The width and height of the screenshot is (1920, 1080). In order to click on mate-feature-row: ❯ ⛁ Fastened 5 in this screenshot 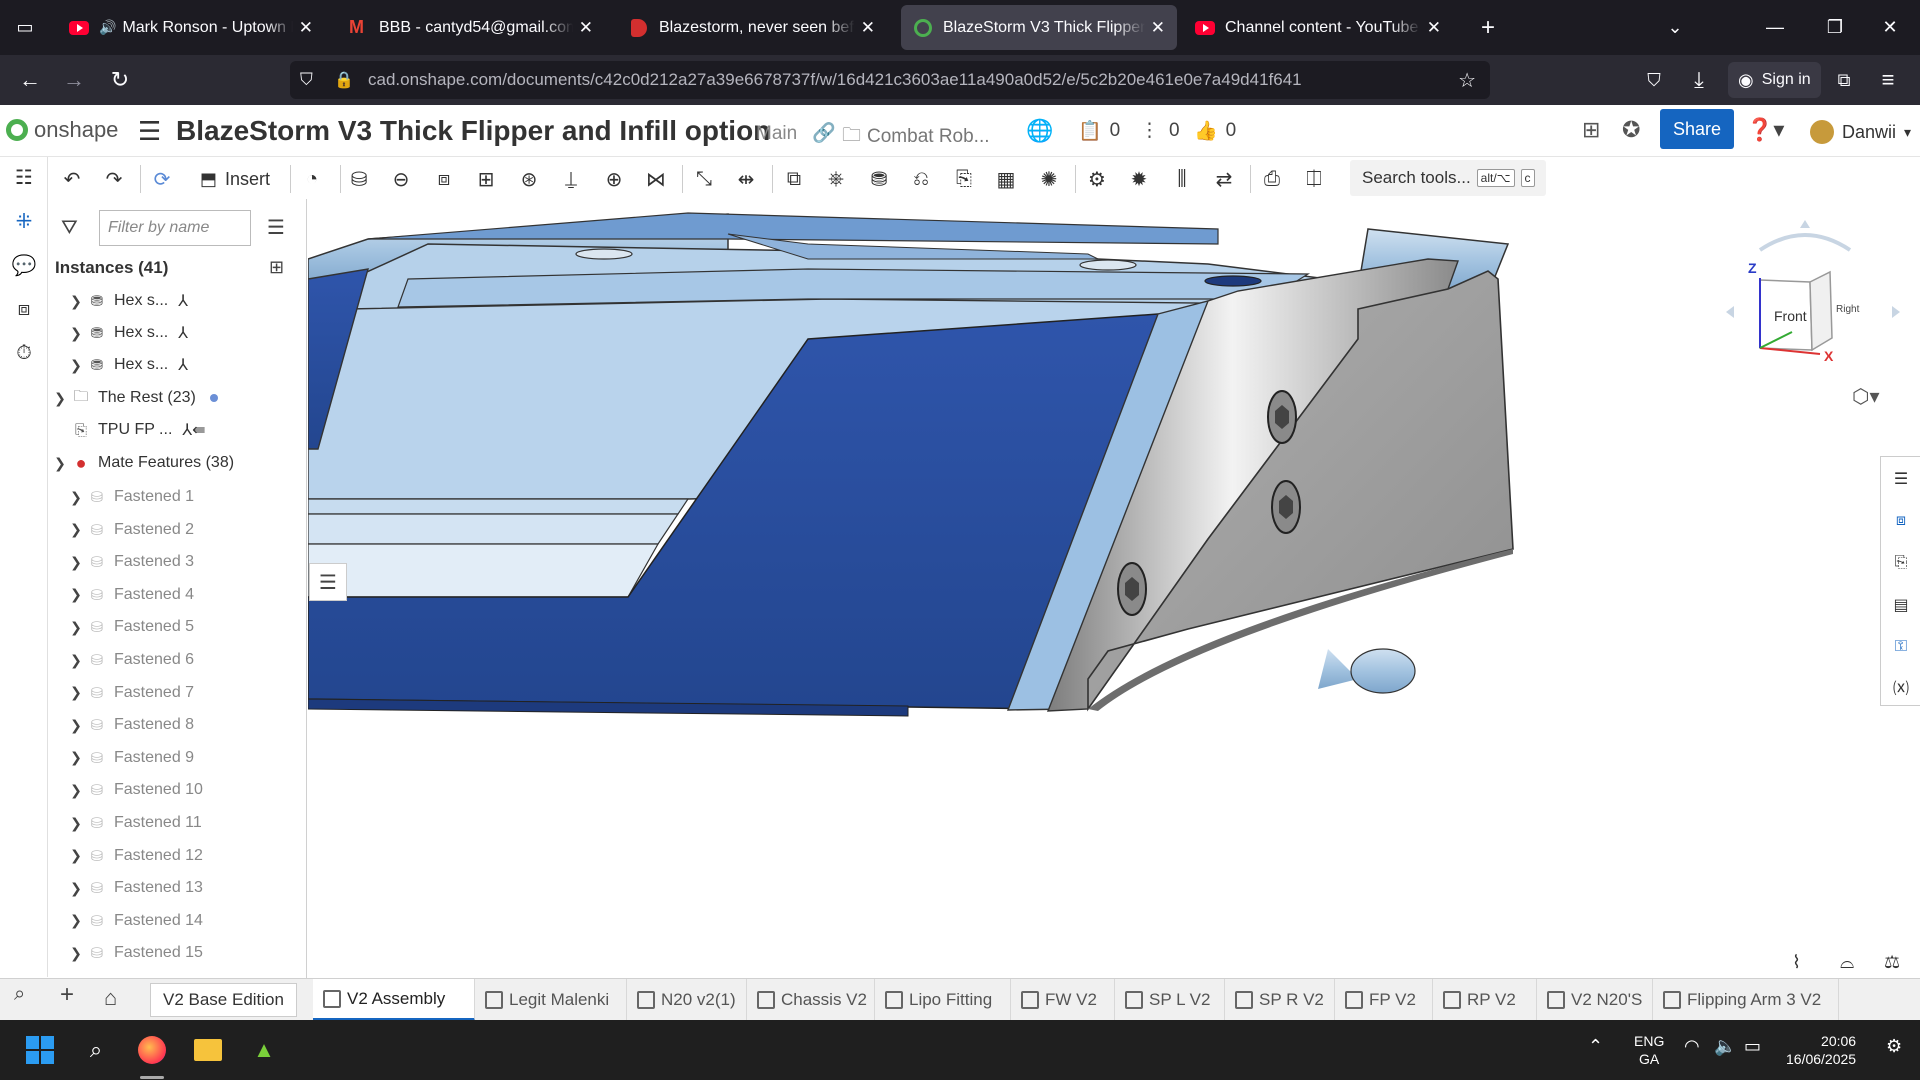, I will do `click(177, 627)`.